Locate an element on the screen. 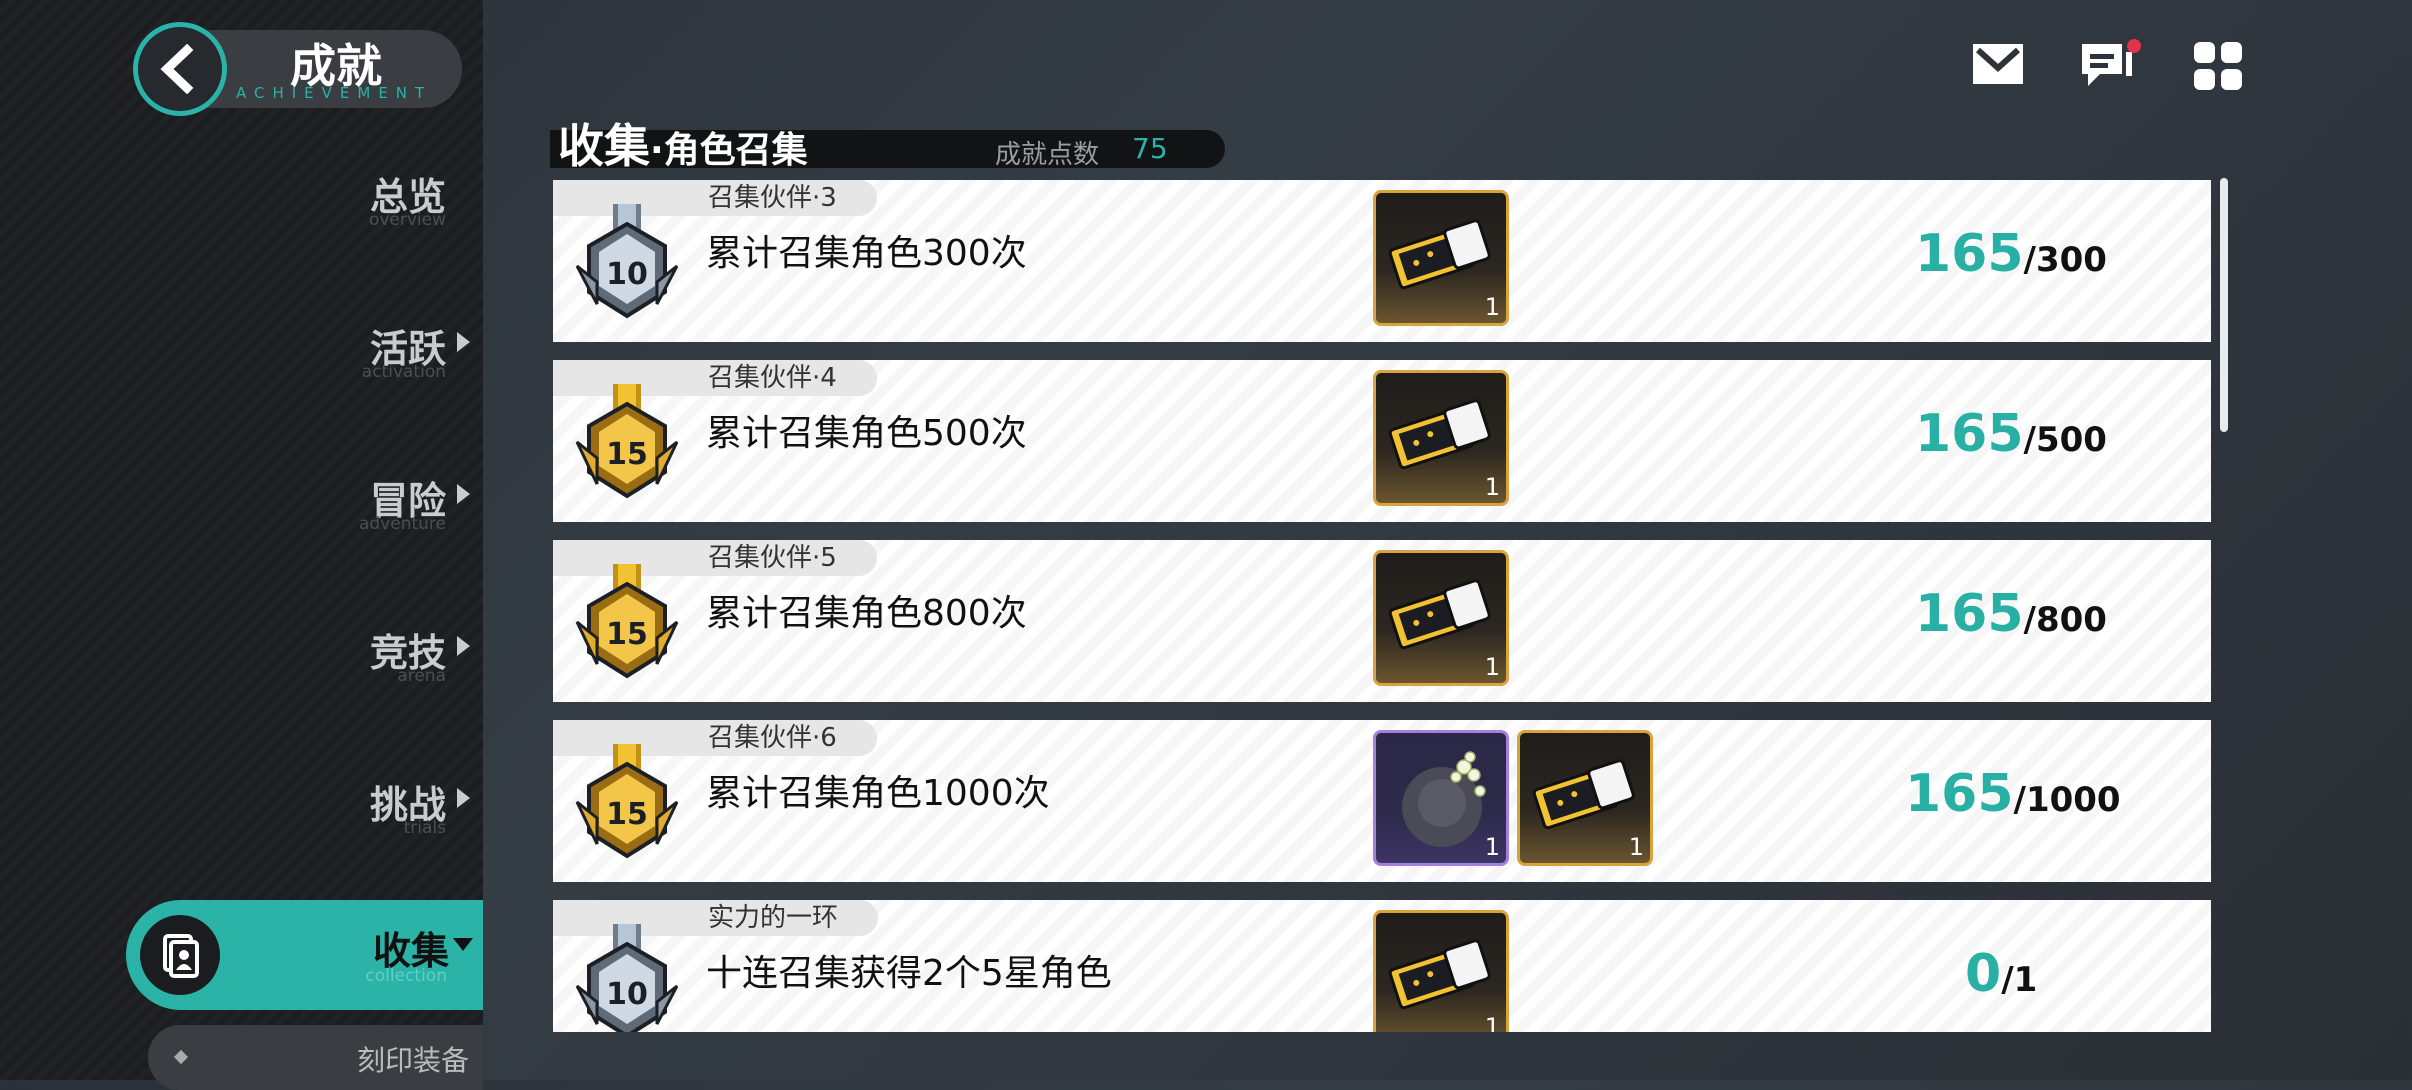 The width and height of the screenshot is (2412, 1090). diamond-bullet-icon is located at coordinates (181, 1057).